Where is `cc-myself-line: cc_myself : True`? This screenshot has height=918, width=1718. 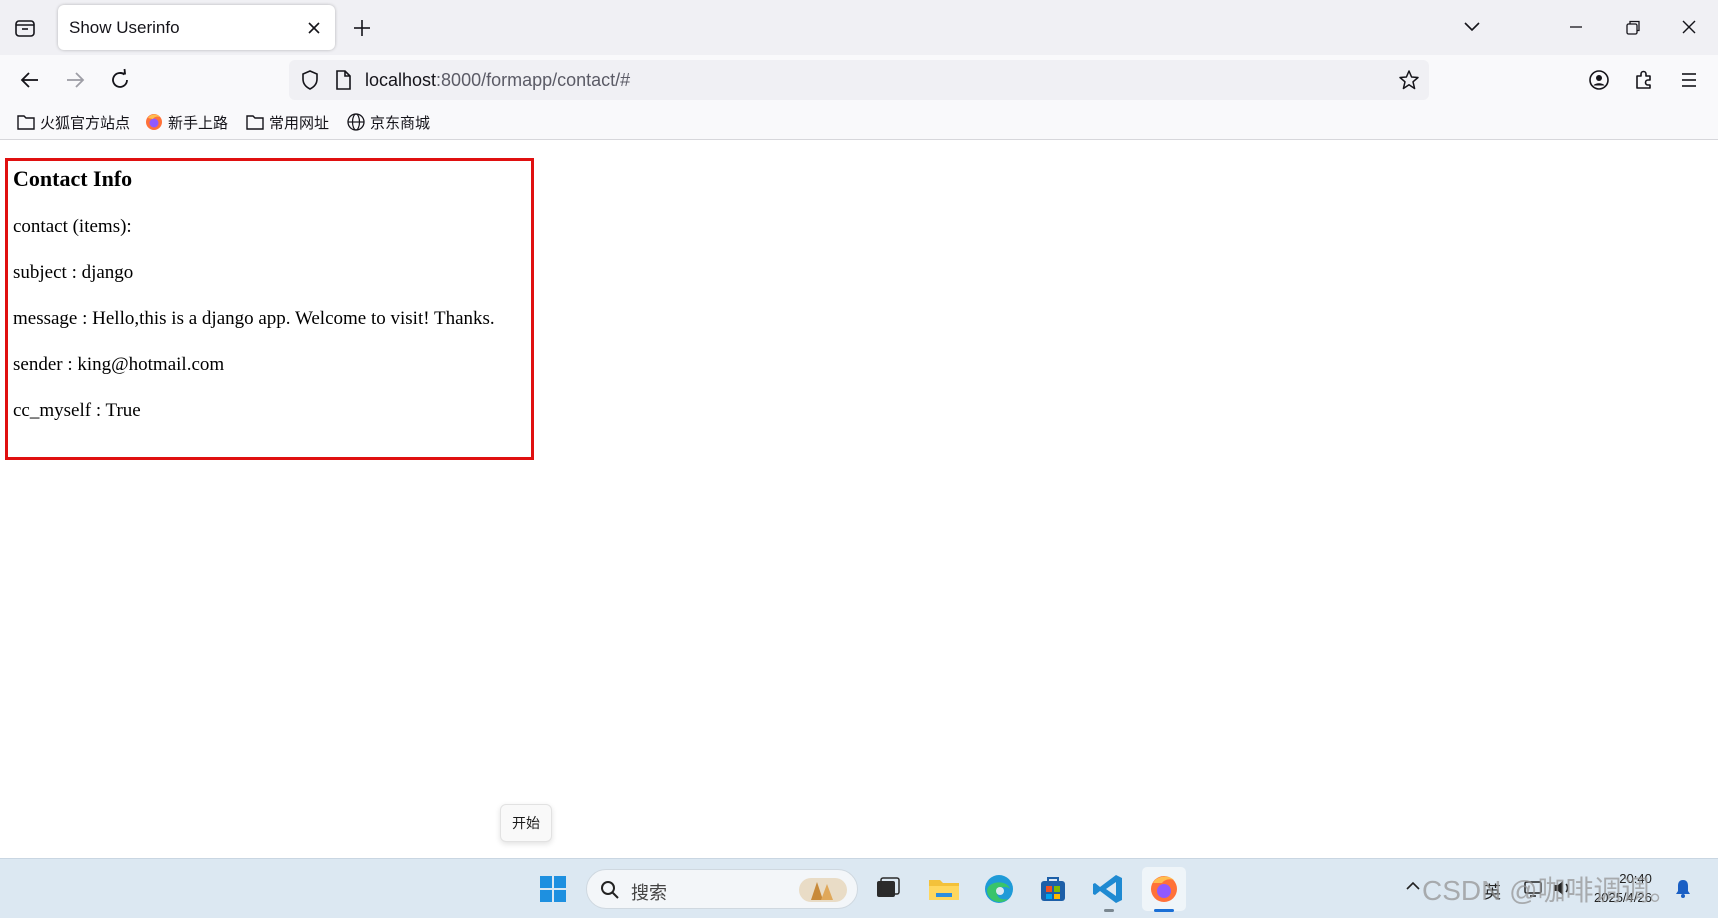 cc-myself-line: cc_myself : True is located at coordinates (77, 410).